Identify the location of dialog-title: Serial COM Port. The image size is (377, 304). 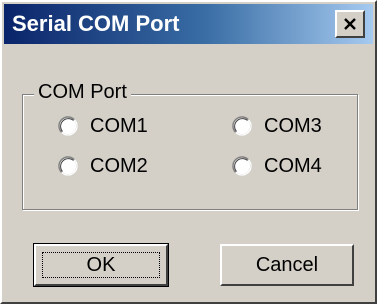
(96, 23).